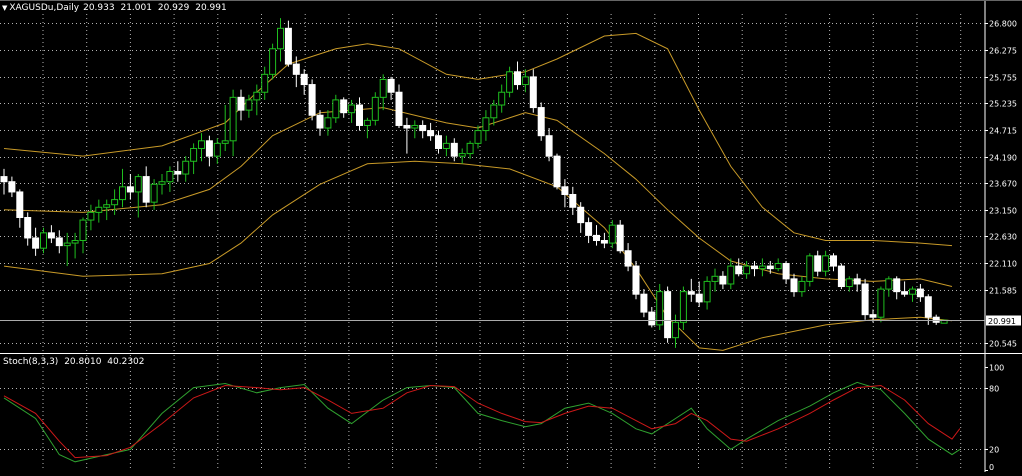 The width and height of the screenshot is (1022, 476). I want to click on price-tick-label: 23.670, so click(1003, 184).